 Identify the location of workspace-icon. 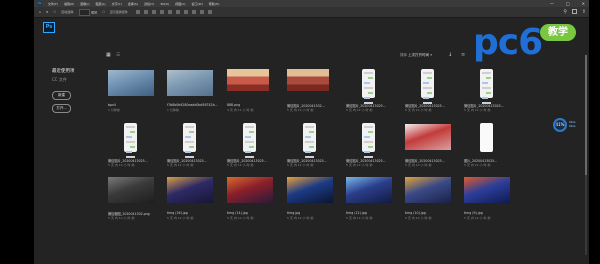
(574, 11).